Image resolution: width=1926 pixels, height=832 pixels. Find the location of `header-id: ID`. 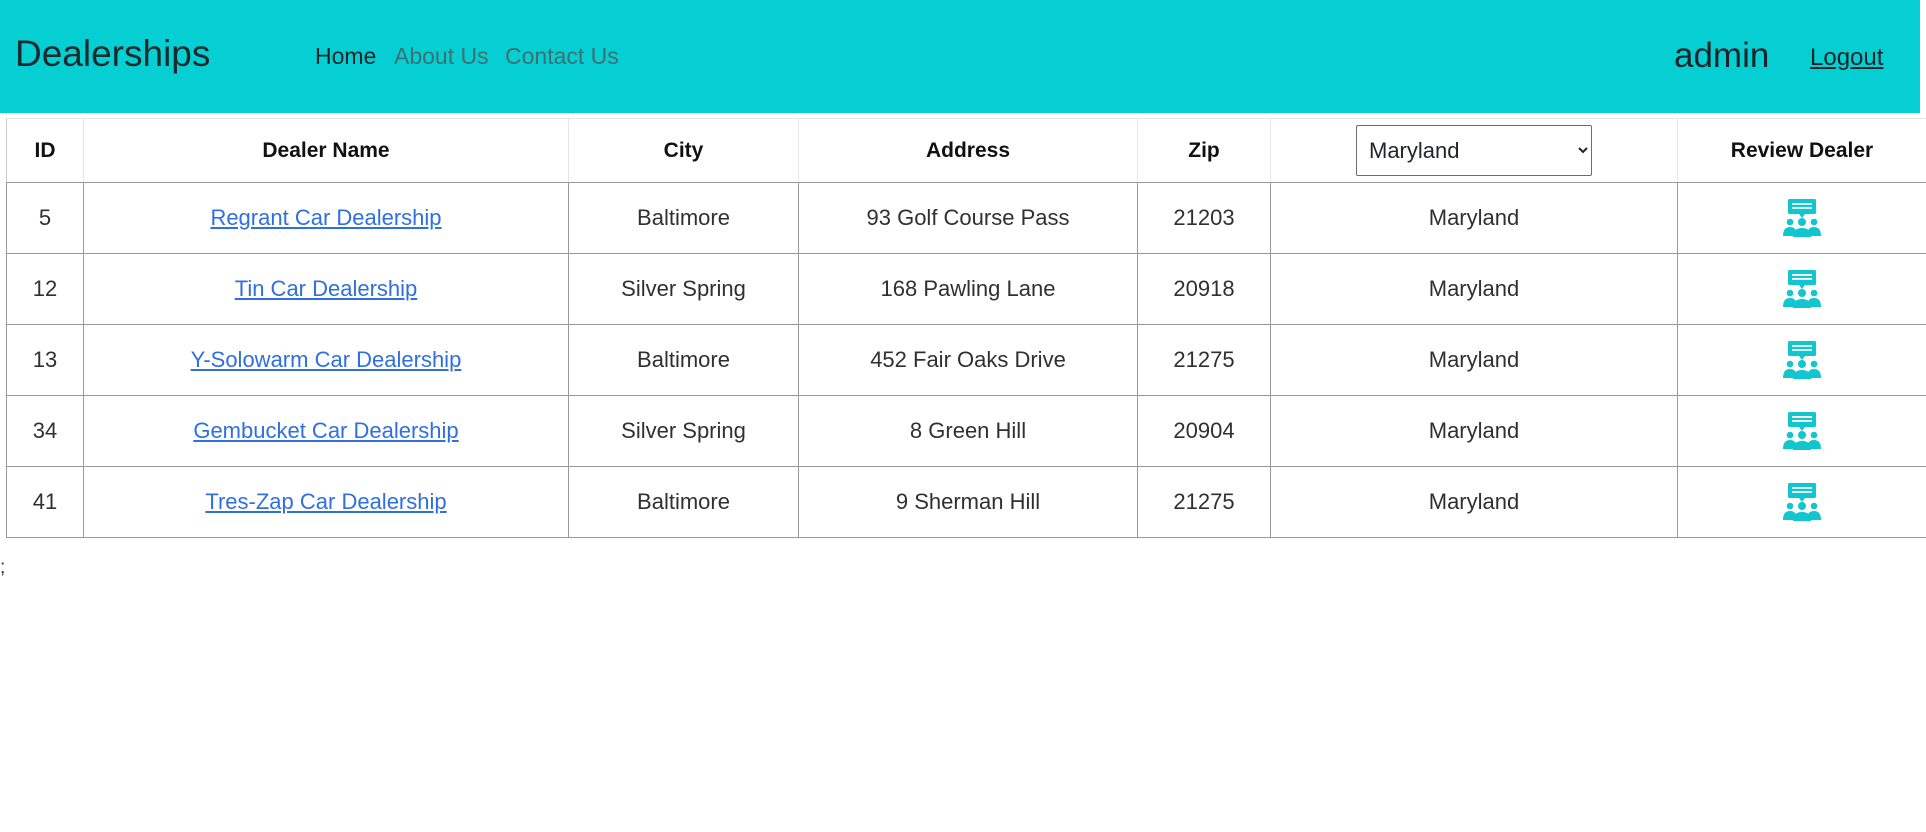

header-id: ID is located at coordinates (45, 150).